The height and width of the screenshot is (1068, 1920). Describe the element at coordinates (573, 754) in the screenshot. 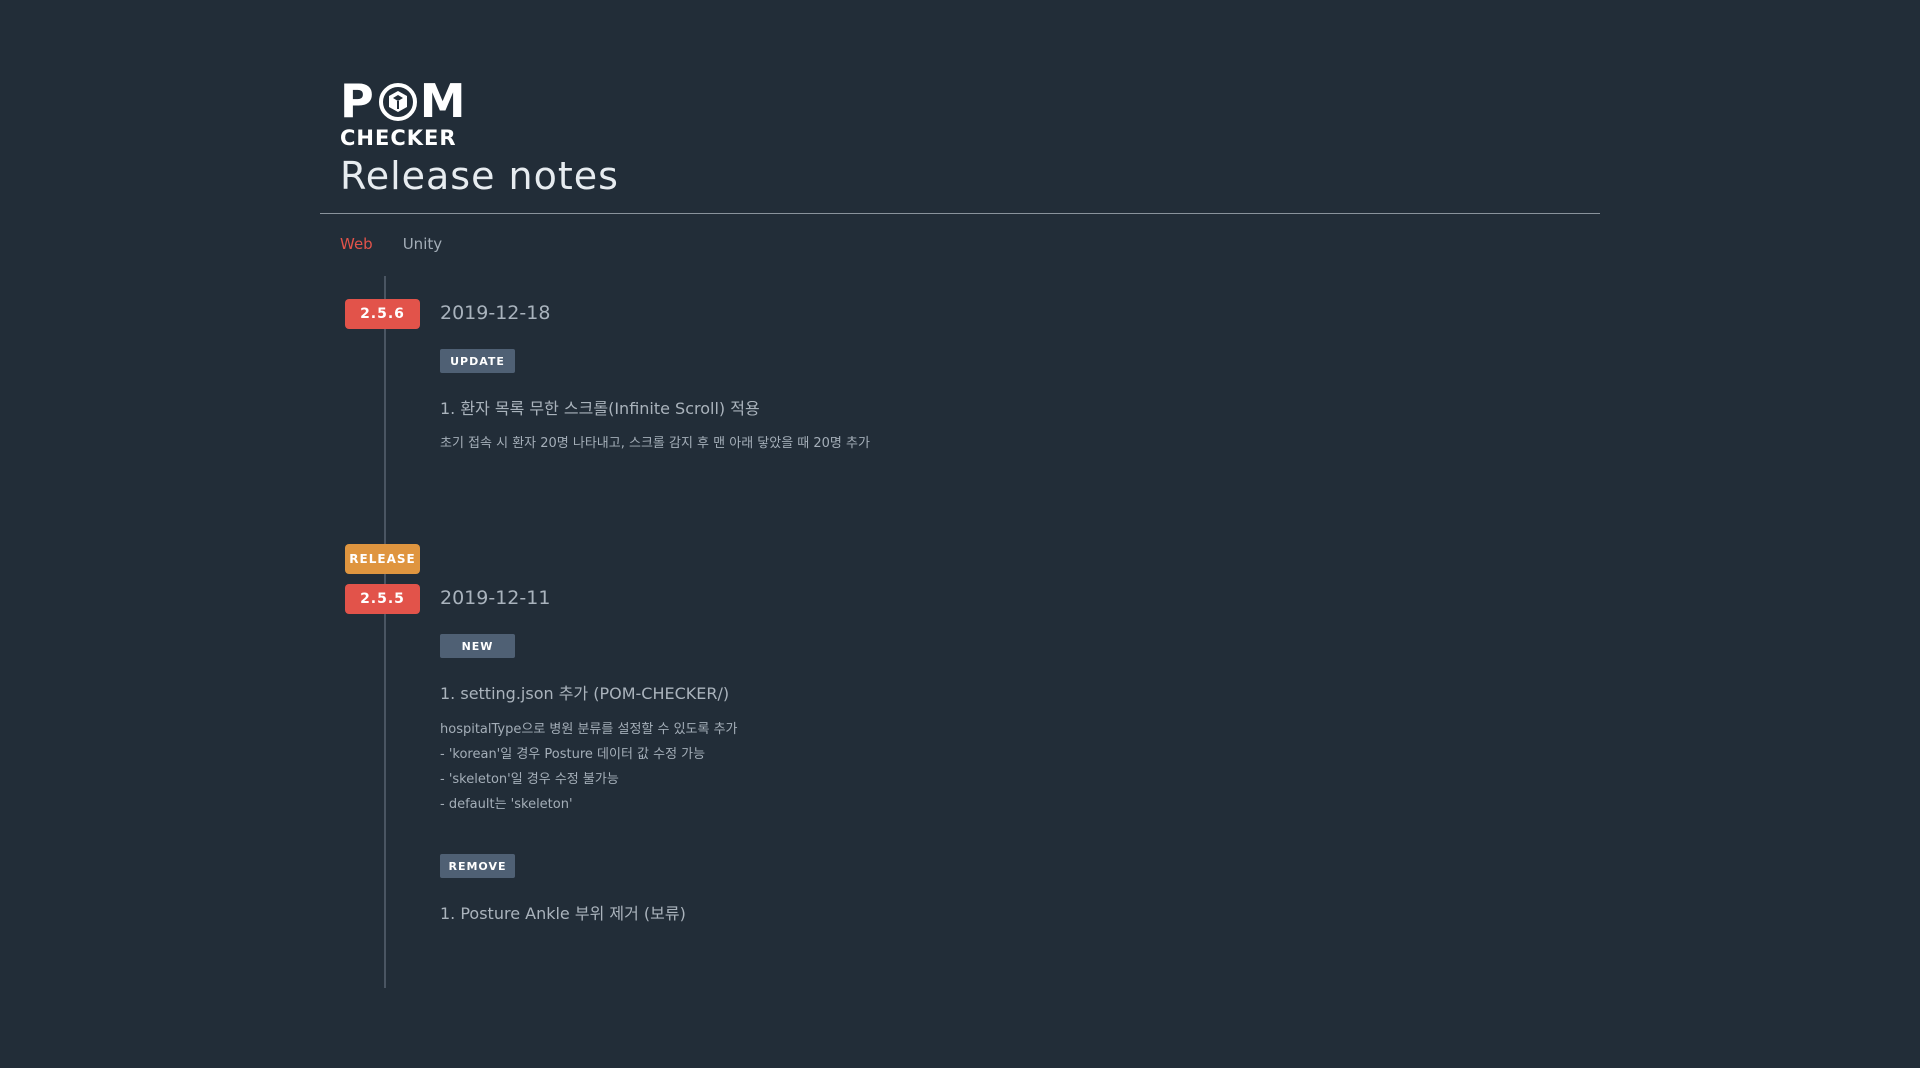

I see `note-line: - 'korean'일 경우 Posture 데이터 값 수정 가능` at that location.